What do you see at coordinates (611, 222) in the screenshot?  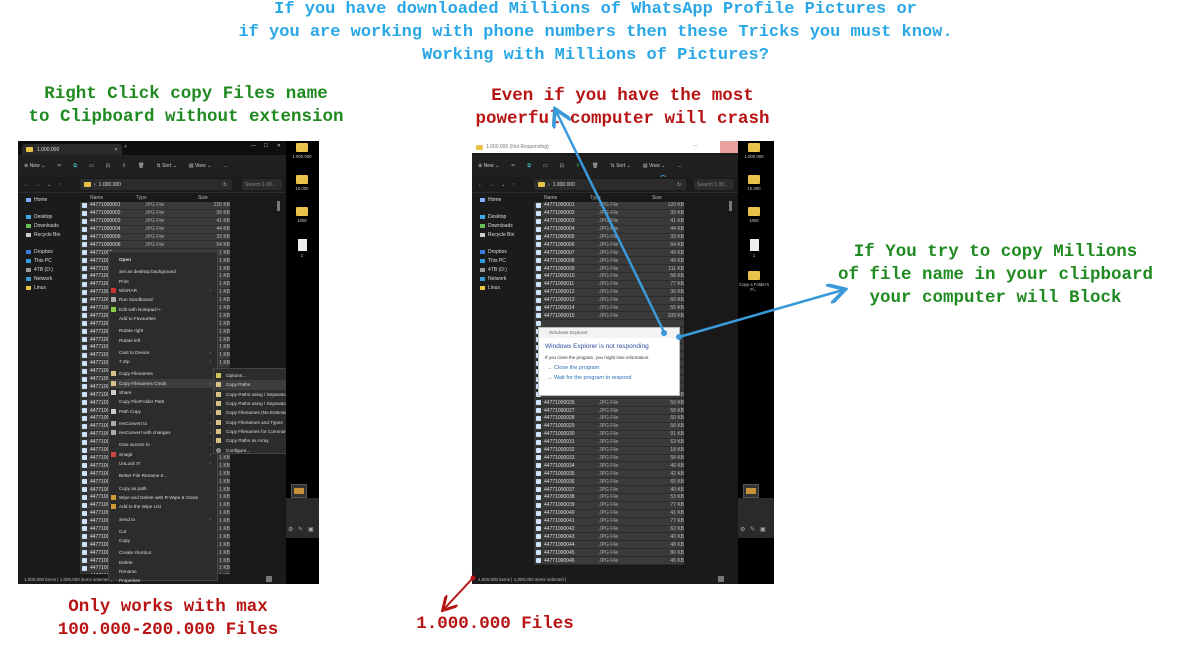 I see `arrow-to-crash-caption` at bounding box center [611, 222].